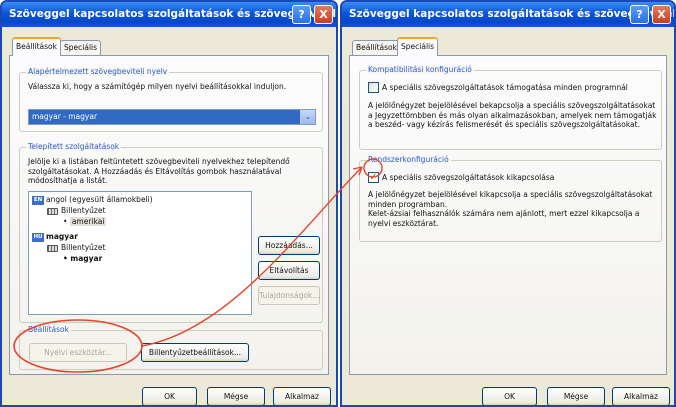  What do you see at coordinates (301, 14) in the screenshot?
I see `left-help-button: ?` at bounding box center [301, 14].